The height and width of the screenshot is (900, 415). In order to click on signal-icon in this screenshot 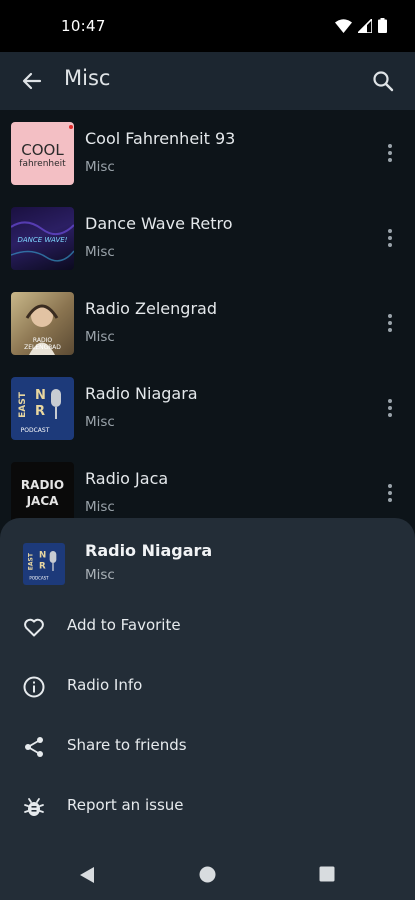, I will do `click(365, 25)`.